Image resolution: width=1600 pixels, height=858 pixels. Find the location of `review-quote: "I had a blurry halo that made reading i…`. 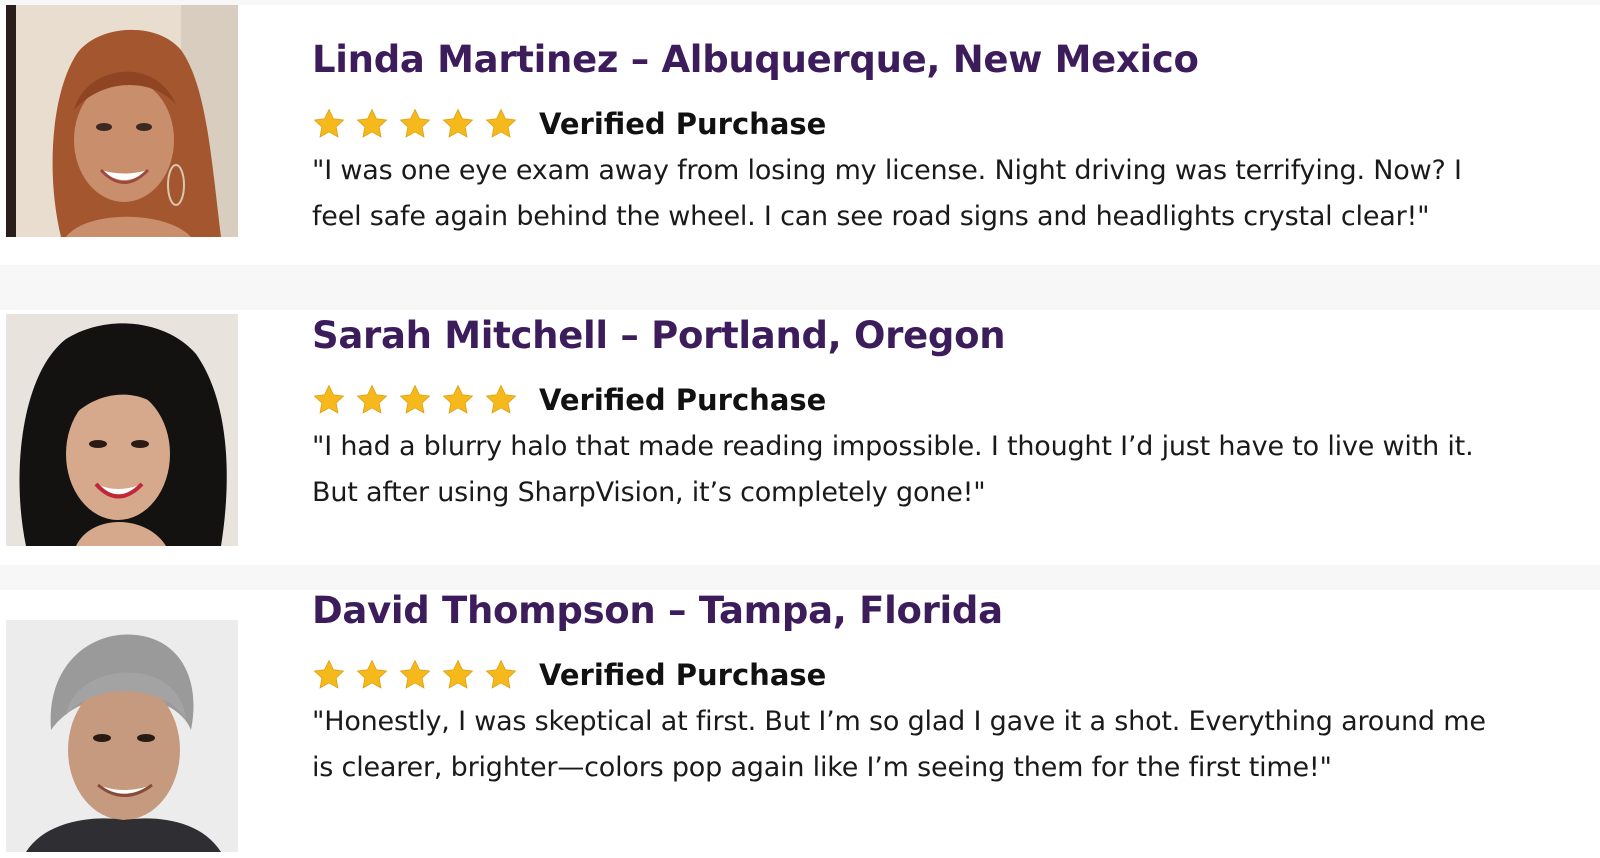

review-quote: "I had a blurry halo that made reading i… is located at coordinates (893, 469).